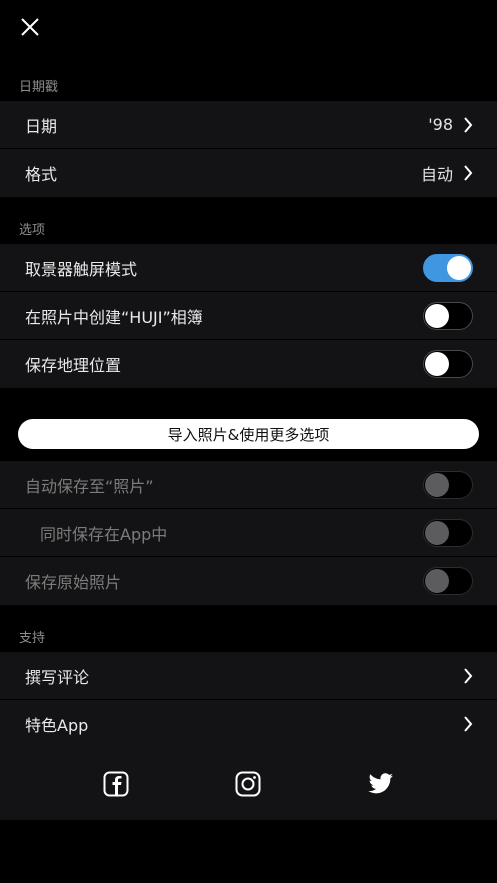  What do you see at coordinates (248, 173) in the screenshot?
I see `format-row: 格式 自动` at bounding box center [248, 173].